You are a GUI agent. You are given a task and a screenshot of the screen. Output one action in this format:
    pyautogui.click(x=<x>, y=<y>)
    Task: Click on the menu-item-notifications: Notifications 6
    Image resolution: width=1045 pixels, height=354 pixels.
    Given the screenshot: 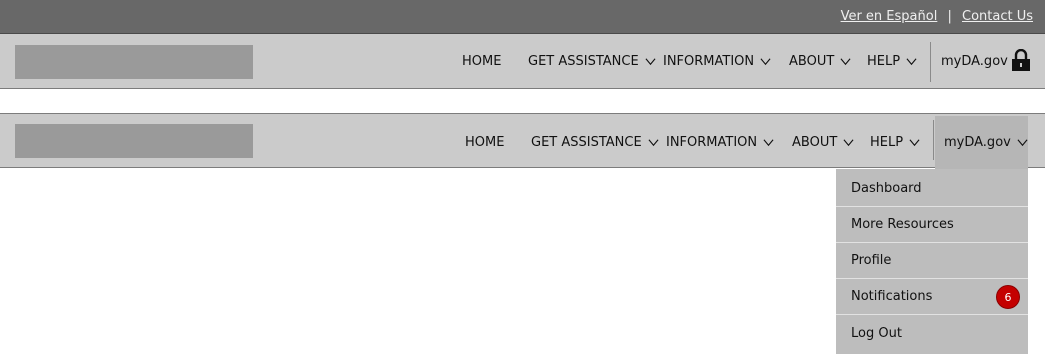 What is the action you would take?
    pyautogui.click(x=932, y=297)
    